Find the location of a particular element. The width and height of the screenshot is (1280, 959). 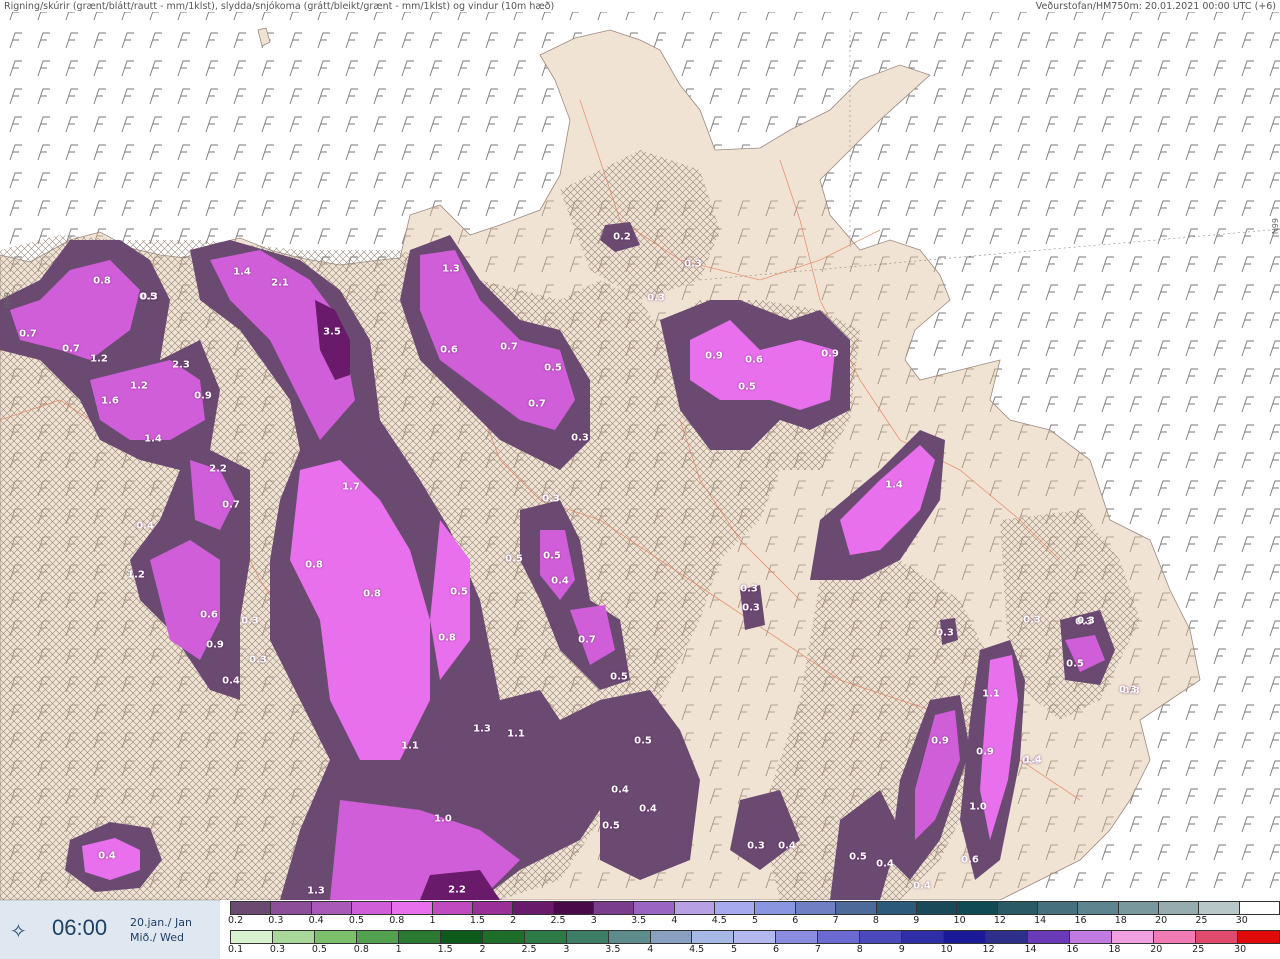

legend-tick-label: 25 is located at coordinates (1201, 920).